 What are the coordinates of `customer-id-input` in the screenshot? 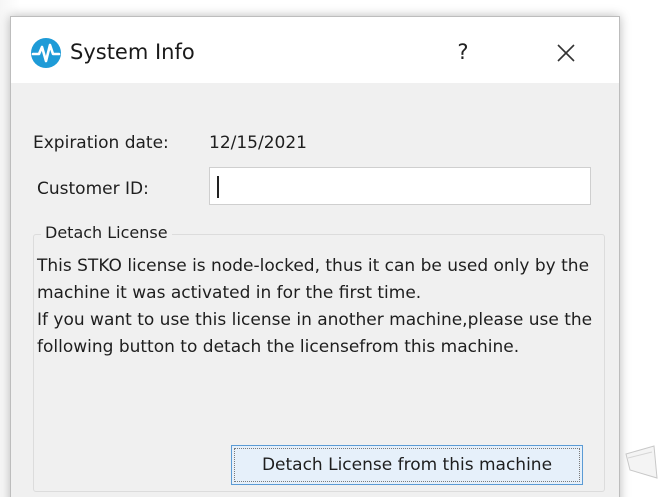 It's located at (400, 186).